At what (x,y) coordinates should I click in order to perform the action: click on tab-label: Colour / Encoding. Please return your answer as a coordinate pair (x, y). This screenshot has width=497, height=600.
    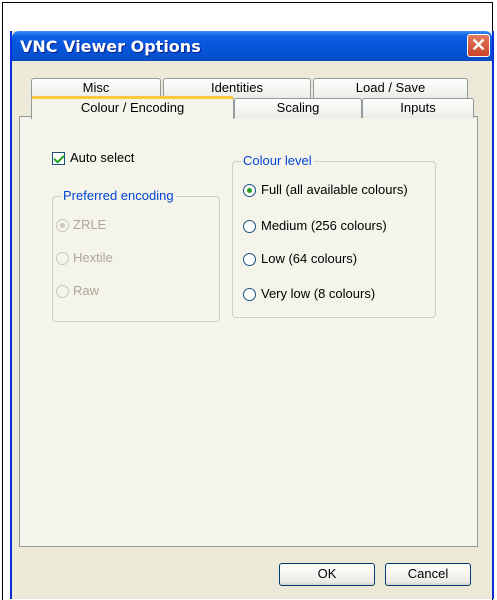
    Looking at the image, I should click on (132, 107).